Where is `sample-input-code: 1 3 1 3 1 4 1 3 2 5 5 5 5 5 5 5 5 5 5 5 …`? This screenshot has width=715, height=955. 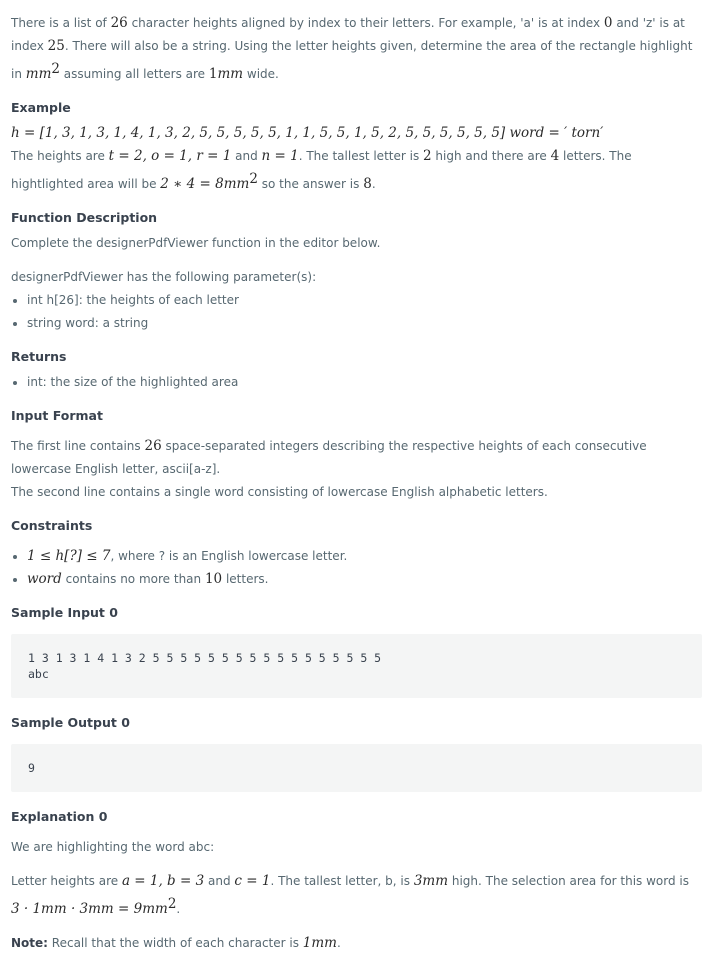
sample-input-code: 1 3 1 3 1 4 1 3 2 5 5 5 5 5 5 5 5 5 5 5 … is located at coordinates (356, 666).